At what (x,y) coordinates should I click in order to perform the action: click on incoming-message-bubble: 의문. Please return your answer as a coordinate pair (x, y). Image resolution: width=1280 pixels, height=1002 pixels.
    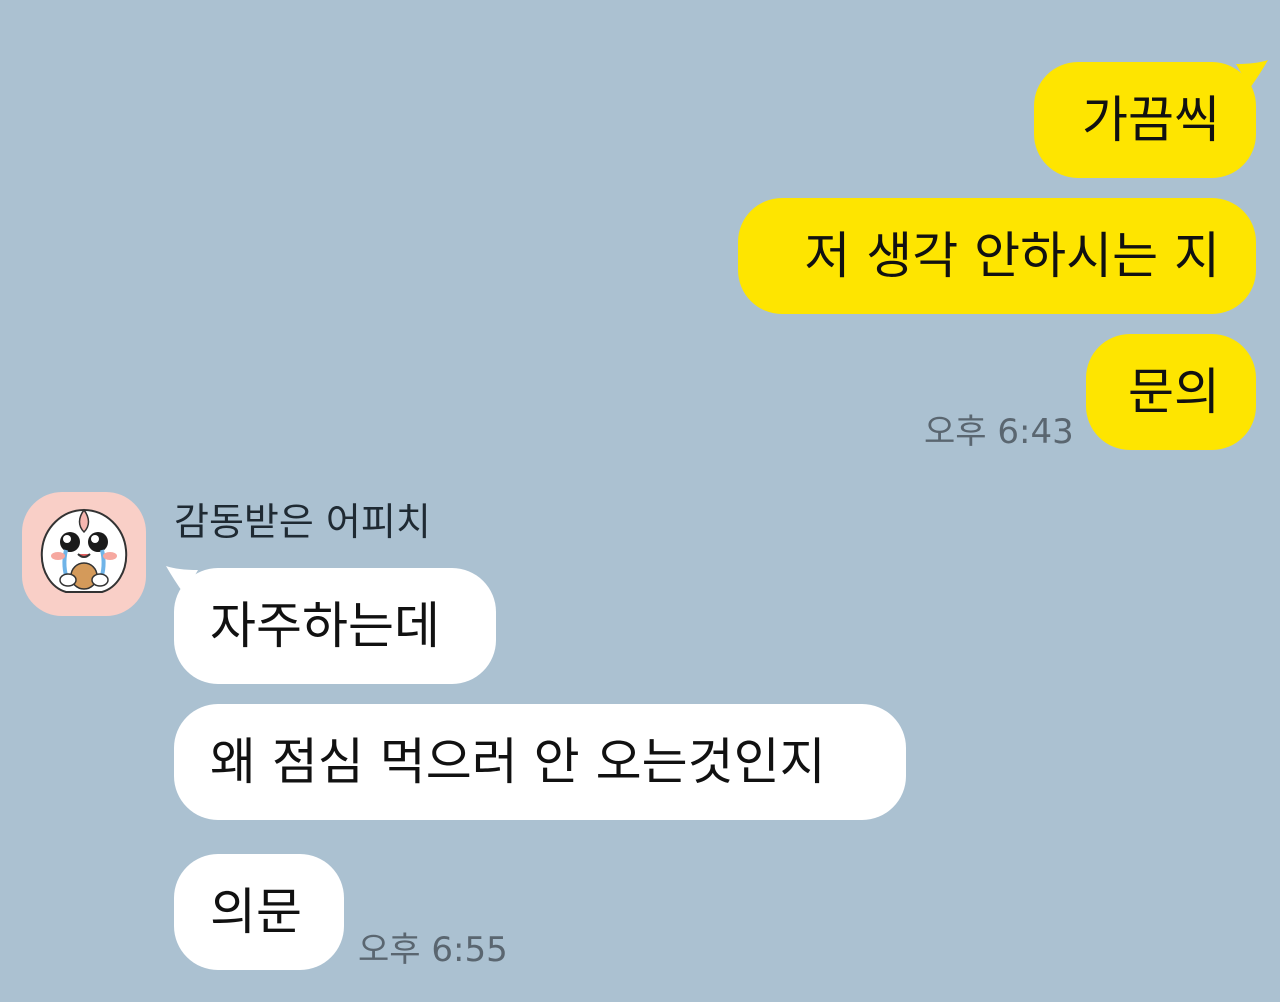
    Looking at the image, I should click on (259, 912).